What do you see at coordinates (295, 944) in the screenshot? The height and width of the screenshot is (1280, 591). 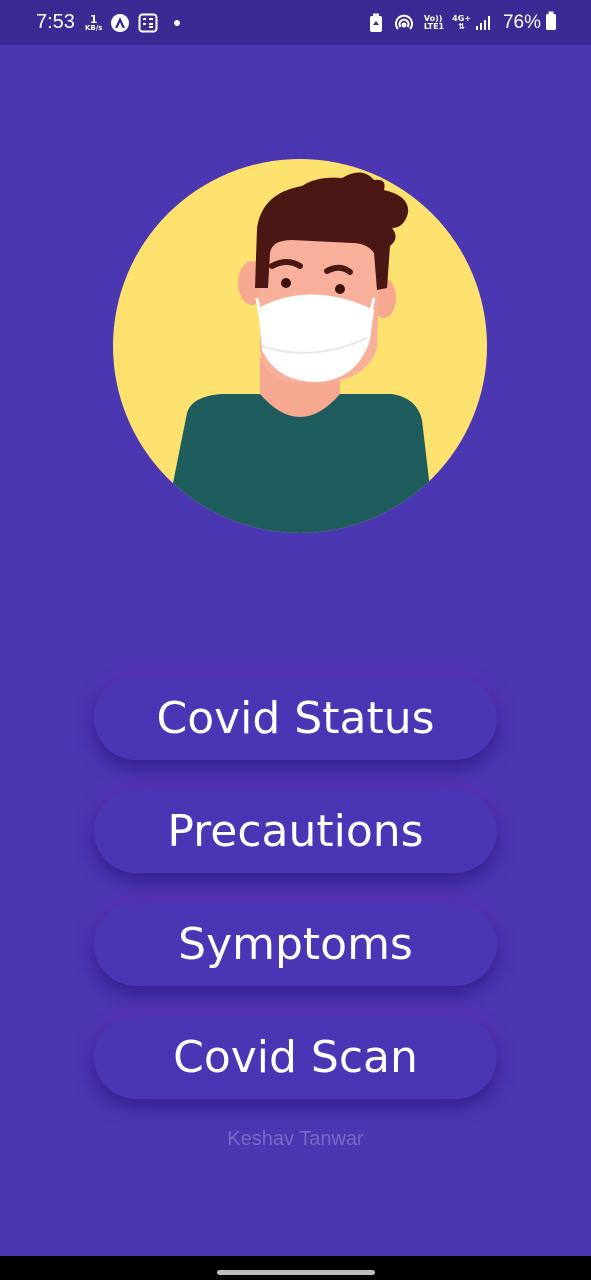 I see `symptoms-button: Symptoms` at bounding box center [295, 944].